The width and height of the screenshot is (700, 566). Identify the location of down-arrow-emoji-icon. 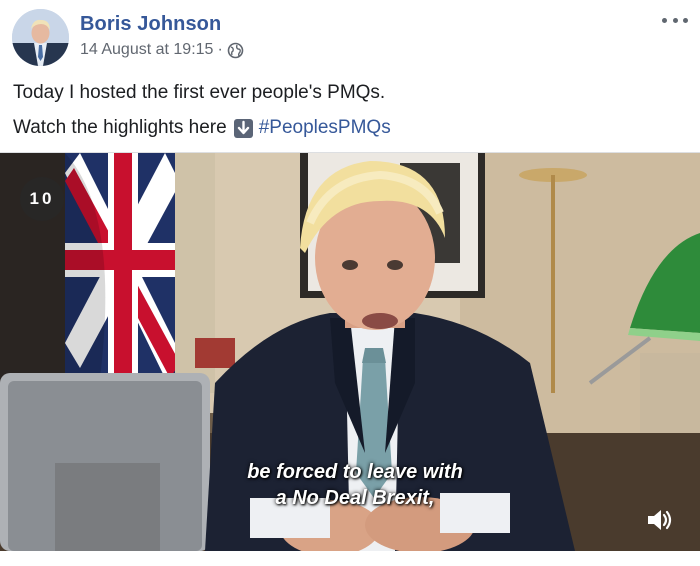
(243, 128).